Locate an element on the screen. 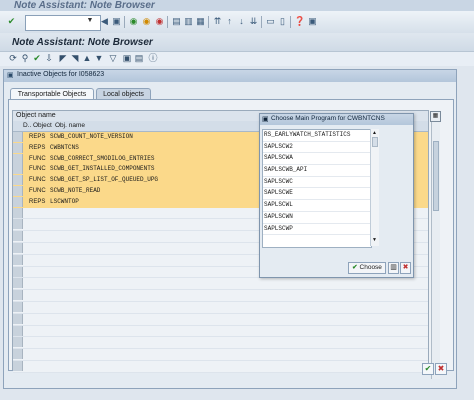 This screenshot has height=400, width=474. choose-button-label: Choose is located at coordinates (370, 267).